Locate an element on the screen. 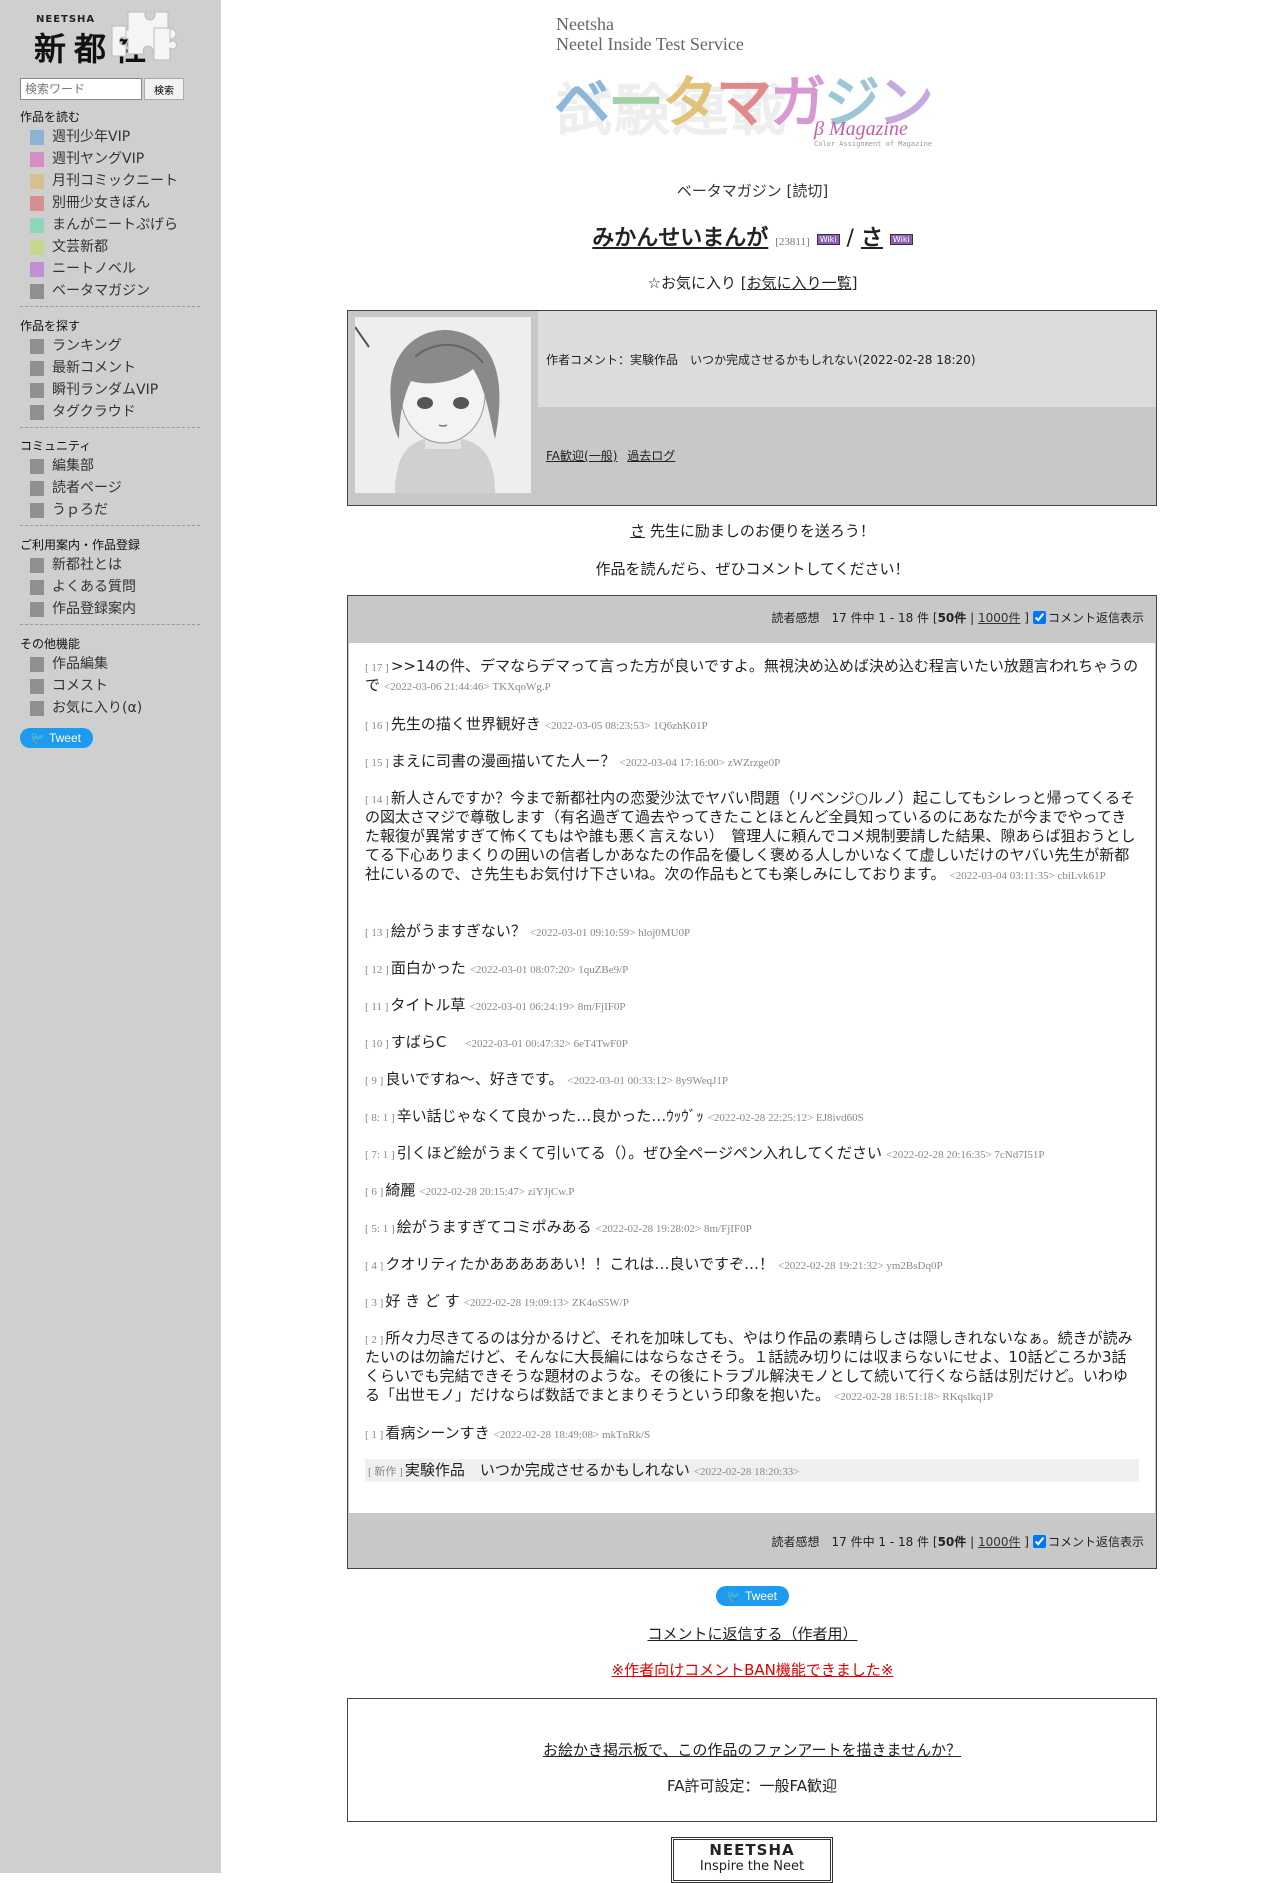  manga-girl-illustration is located at coordinates (443, 405).